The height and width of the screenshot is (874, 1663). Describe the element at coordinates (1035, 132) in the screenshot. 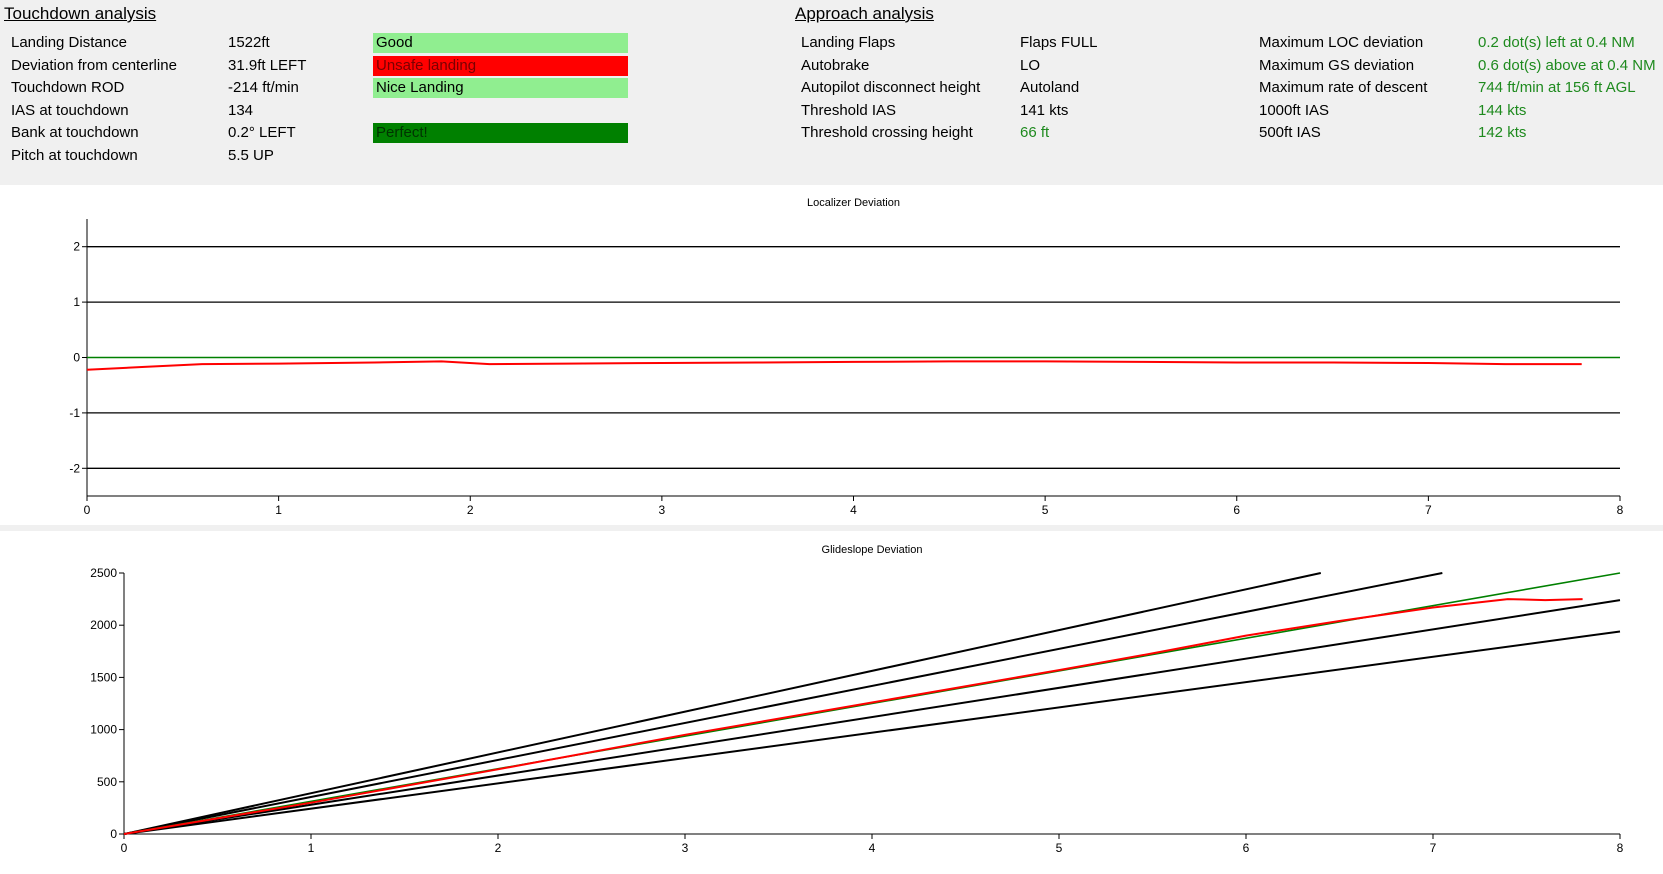

I see `approach-value: 66 ft` at that location.